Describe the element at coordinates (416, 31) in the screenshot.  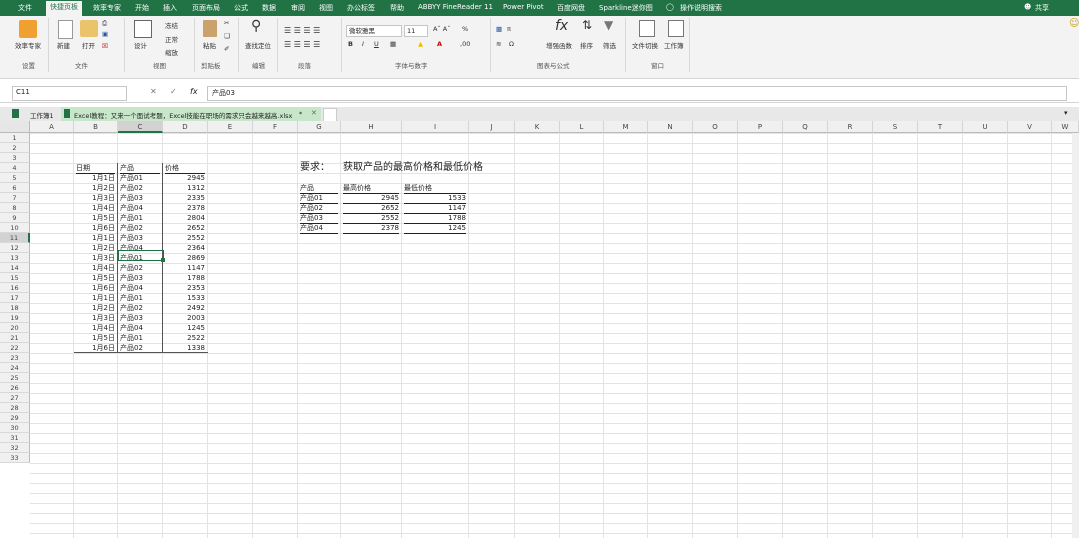
I see `font-size-select: 11` at that location.